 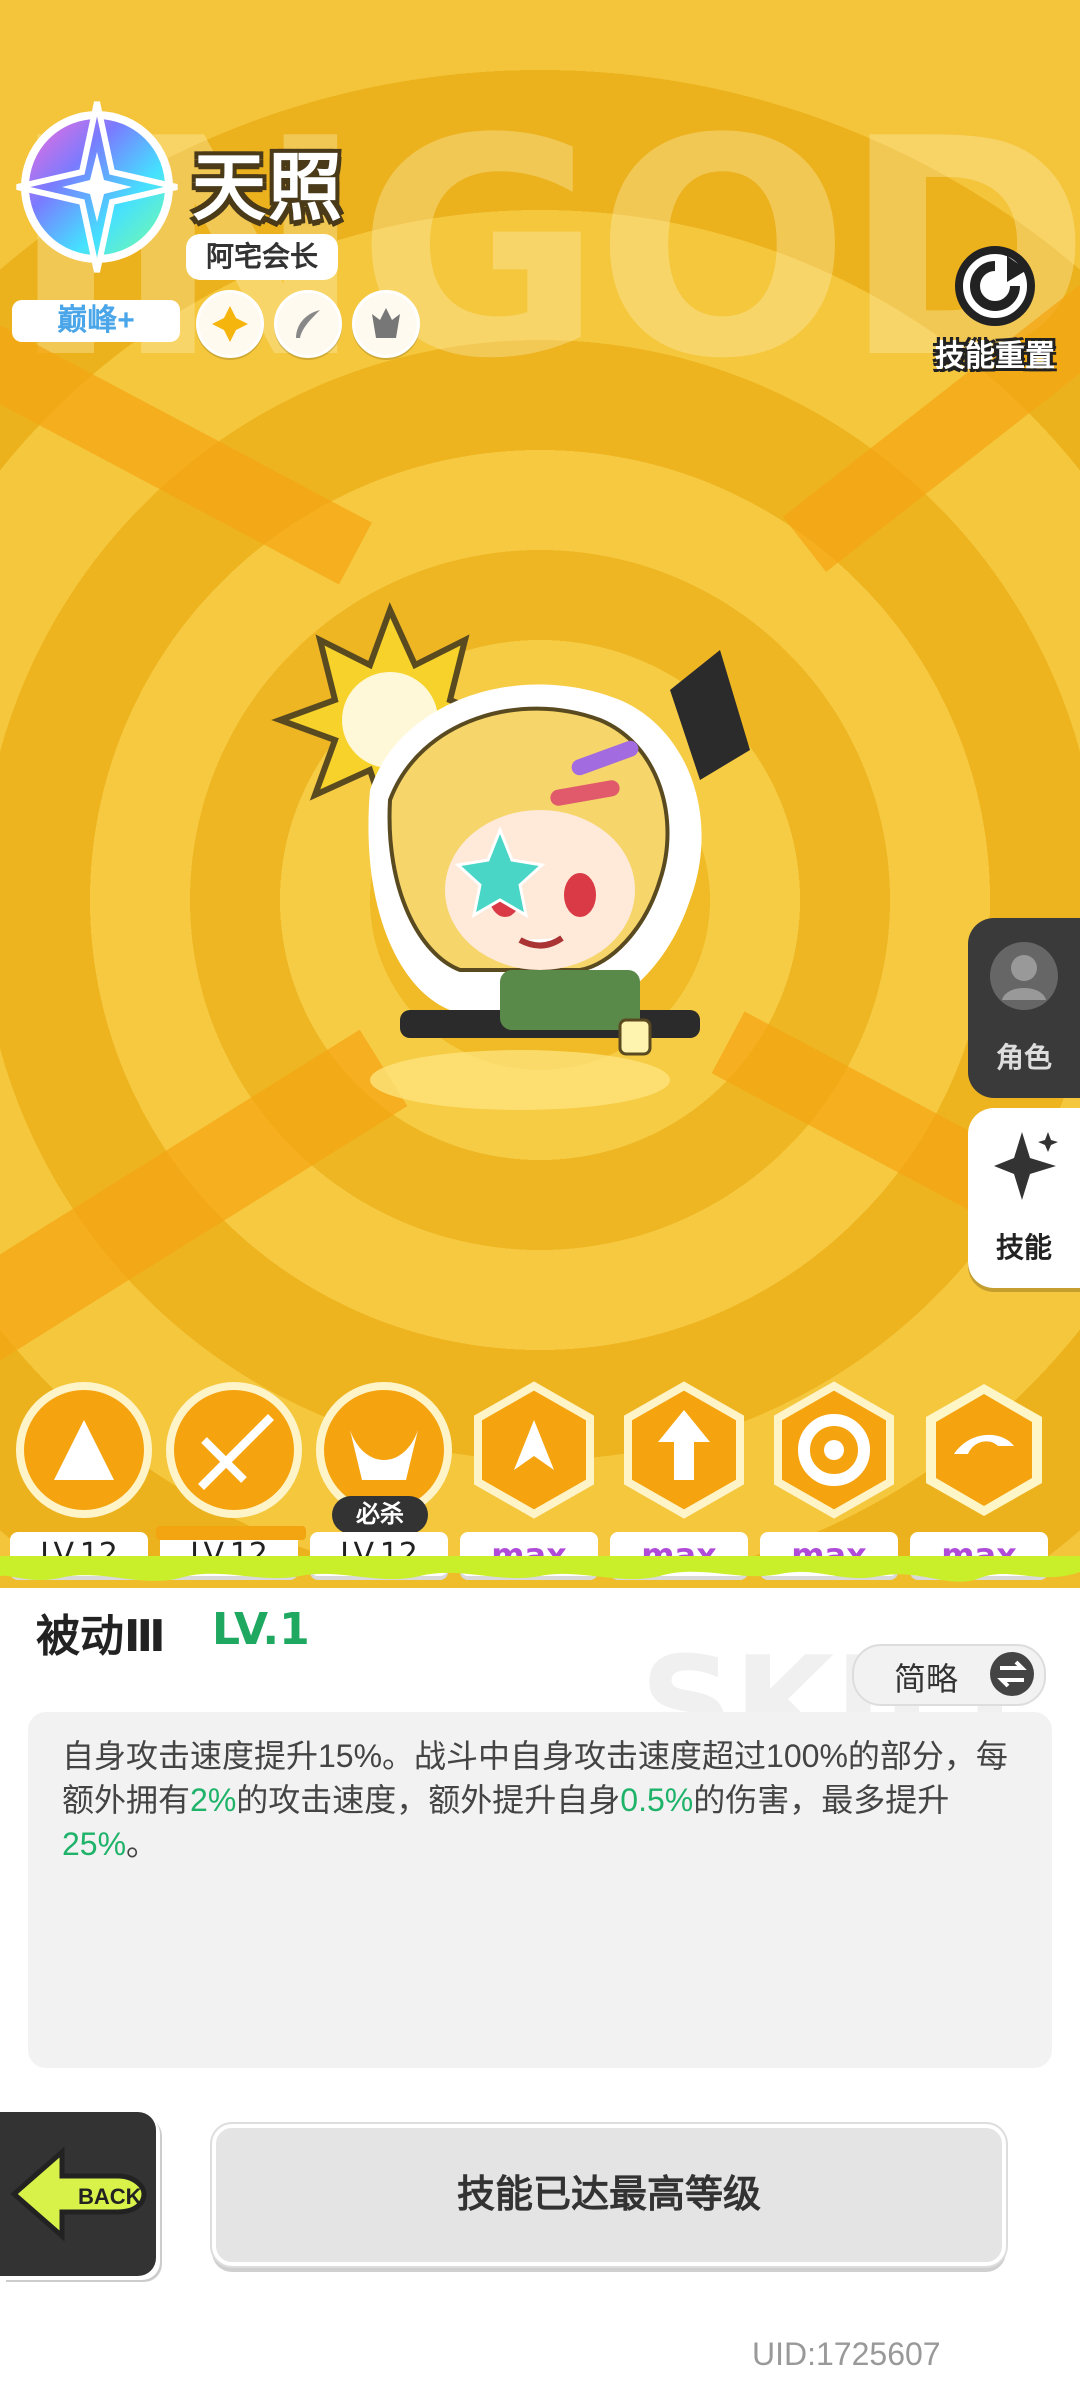 I want to click on character-name: 天照, so click(x=268, y=187).